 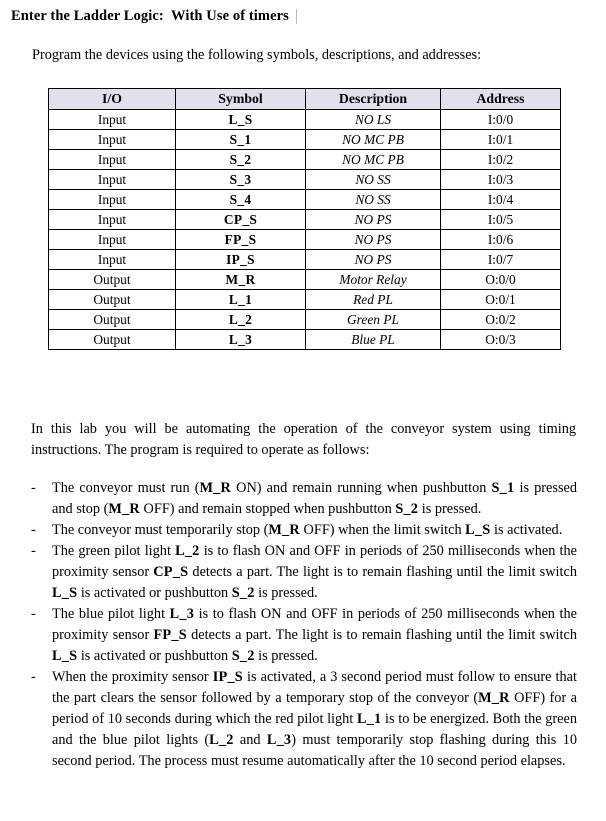 I want to click on table-row: Output L_2 Green PL O:0/2, so click(x=304, y=319).